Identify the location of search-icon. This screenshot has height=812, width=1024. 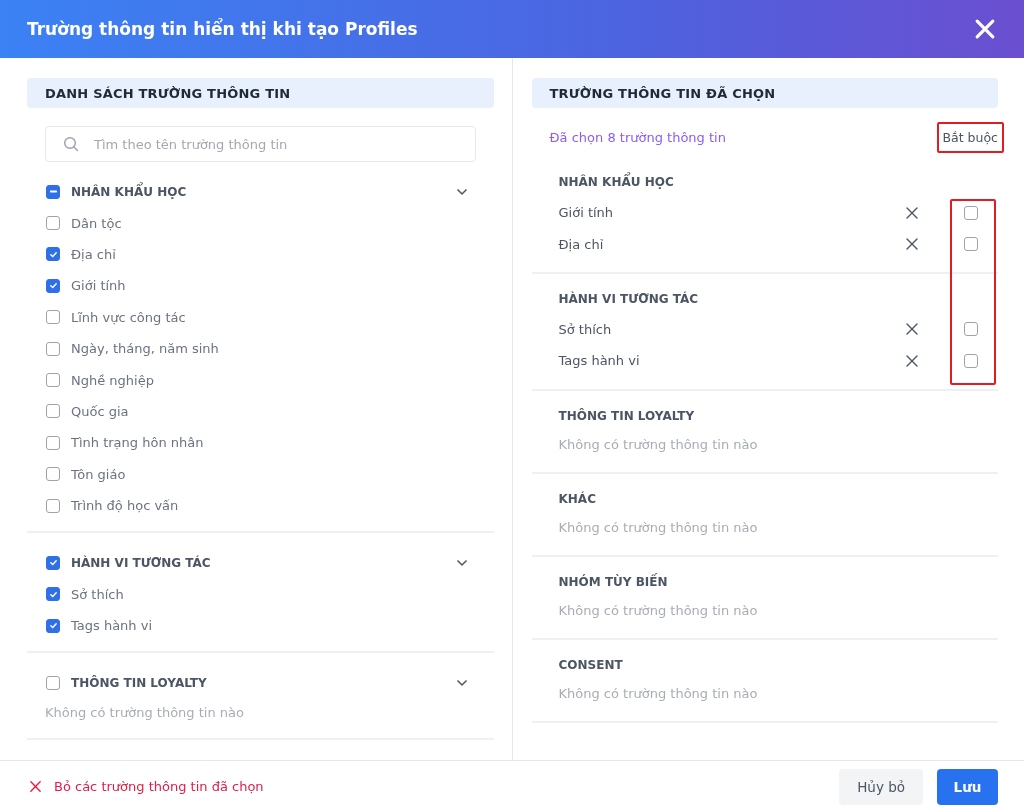
(71, 144).